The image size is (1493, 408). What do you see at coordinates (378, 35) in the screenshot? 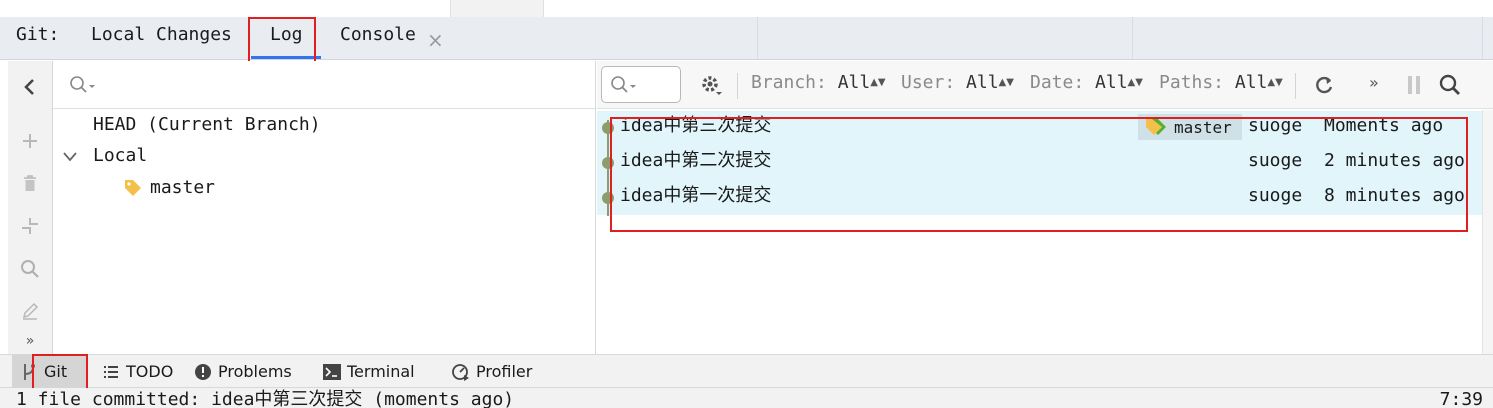
I see `tab-console: Console` at bounding box center [378, 35].